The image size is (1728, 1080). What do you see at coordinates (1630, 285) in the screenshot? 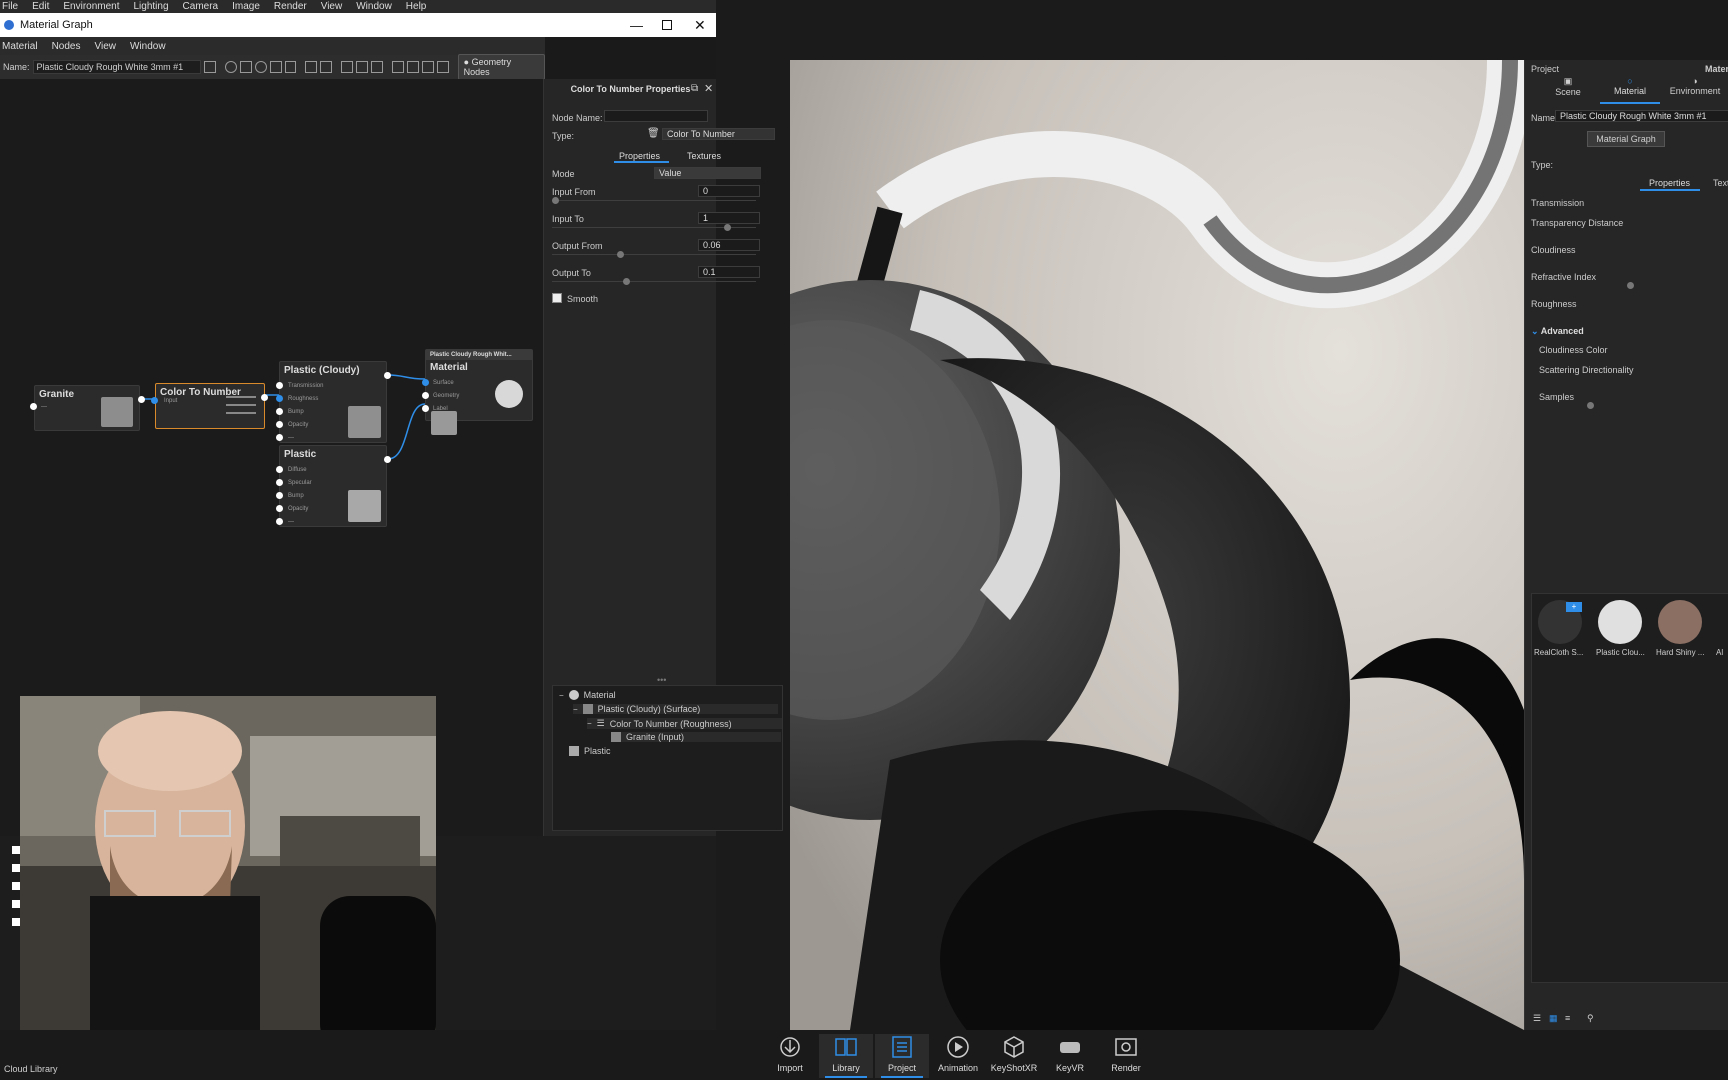
I see `refractive-index-slider` at bounding box center [1630, 285].